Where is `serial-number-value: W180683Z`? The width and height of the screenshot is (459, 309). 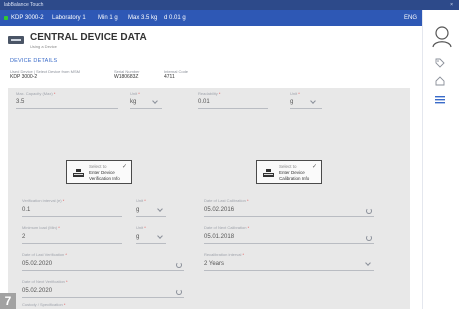
serial-number-value: W180683Z is located at coordinates (126, 77).